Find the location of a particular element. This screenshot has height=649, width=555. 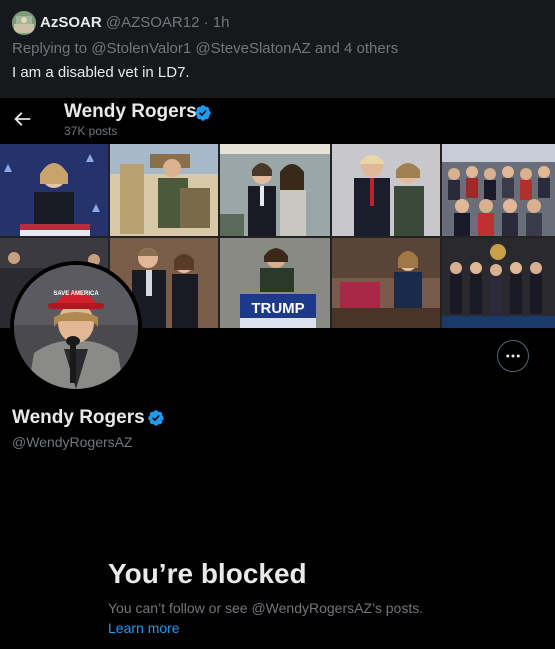

author-avatar is located at coordinates (24, 23).